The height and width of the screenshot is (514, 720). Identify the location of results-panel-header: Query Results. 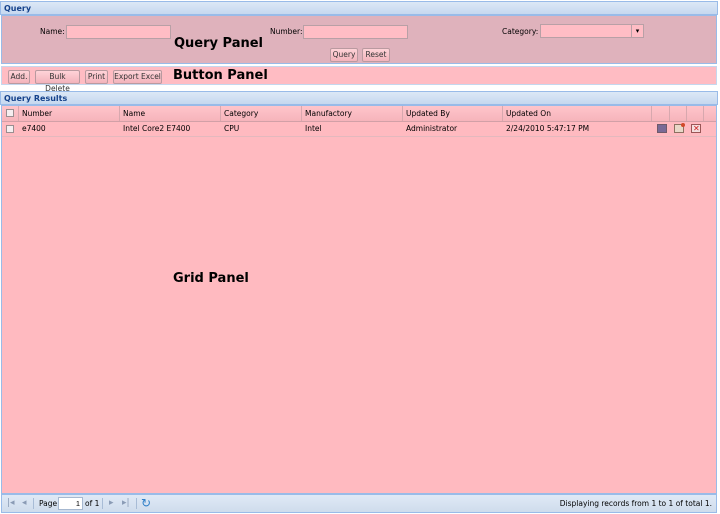
(359, 98).